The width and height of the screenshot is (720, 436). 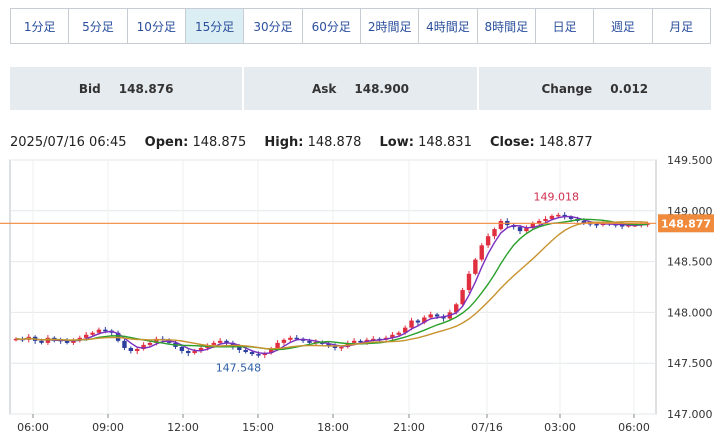 I want to click on tab-4: 30分足, so click(x=273, y=26).